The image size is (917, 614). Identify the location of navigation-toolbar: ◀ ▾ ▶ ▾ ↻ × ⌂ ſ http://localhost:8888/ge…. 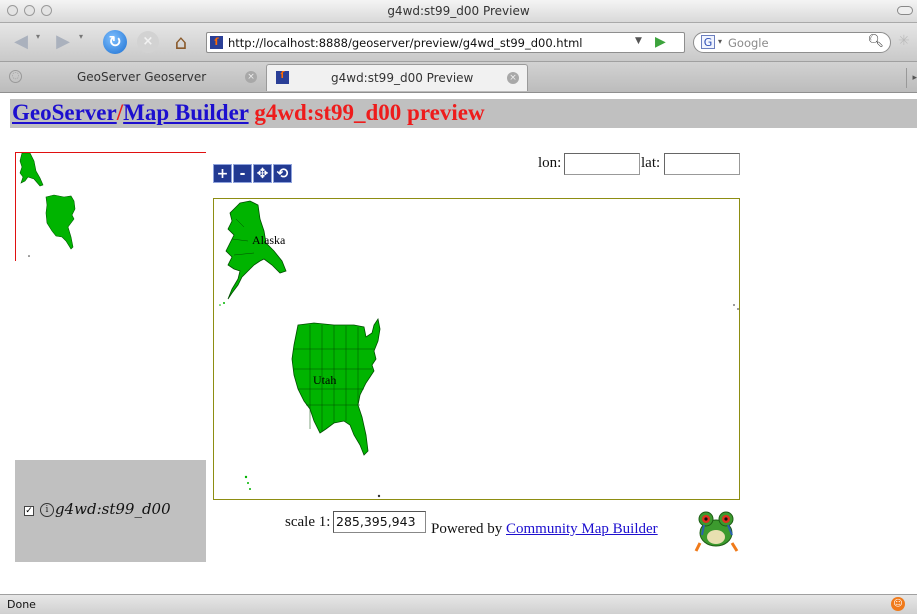
(458, 42).